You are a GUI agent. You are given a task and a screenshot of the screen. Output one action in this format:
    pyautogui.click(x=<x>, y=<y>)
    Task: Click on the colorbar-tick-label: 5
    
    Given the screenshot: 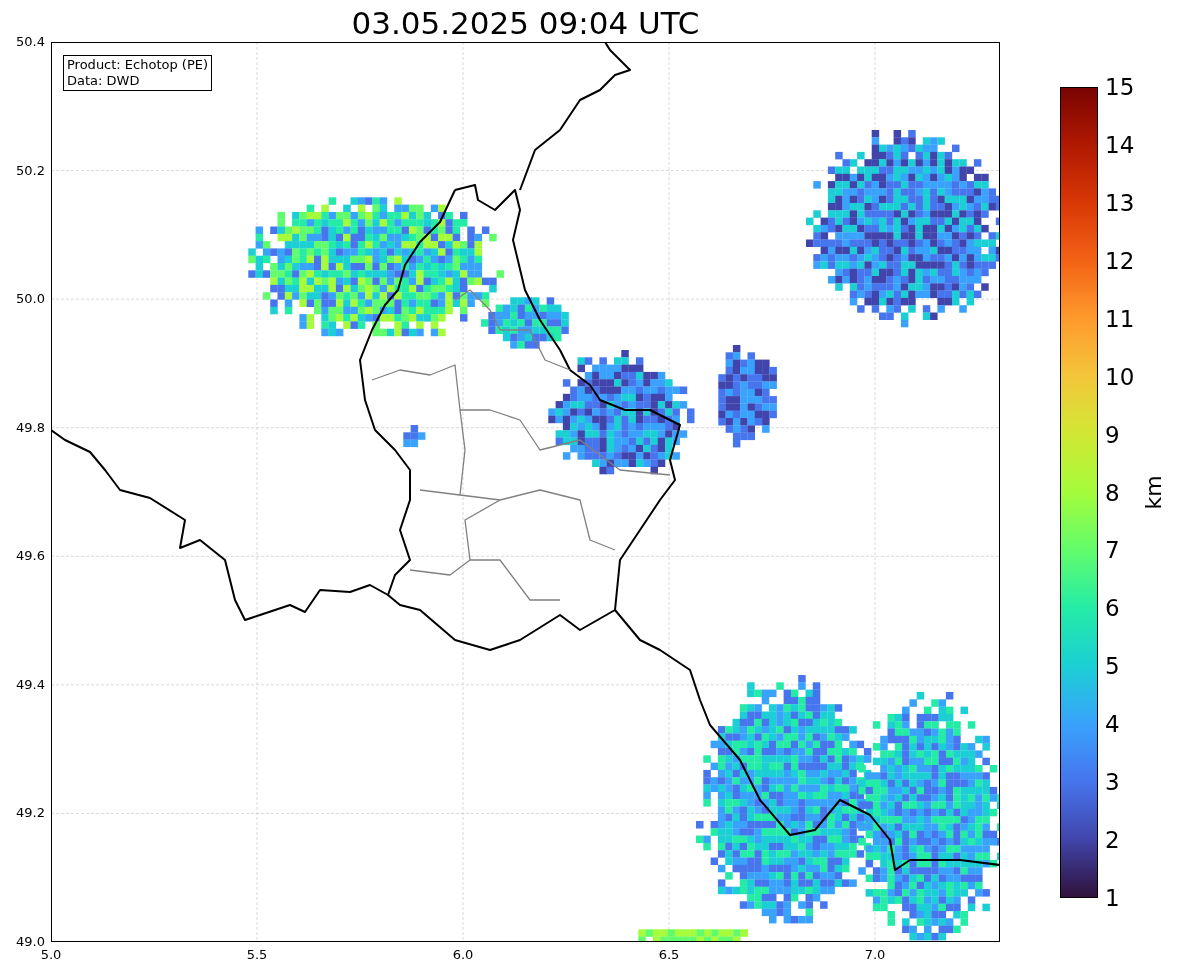 What is the action you would take?
    pyautogui.click(x=1112, y=666)
    